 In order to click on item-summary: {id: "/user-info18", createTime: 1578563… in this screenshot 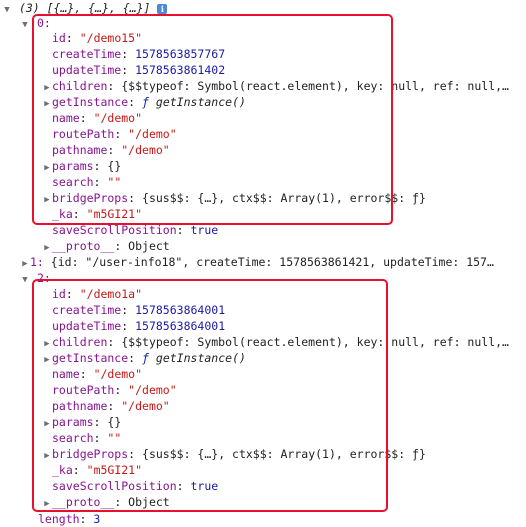, I will do `click(272, 262)`.